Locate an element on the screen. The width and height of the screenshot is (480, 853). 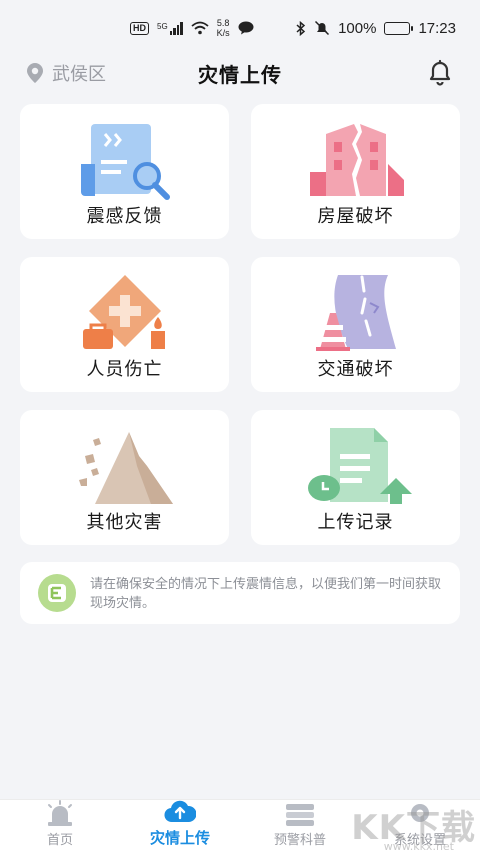
chat-bubble-icon is located at coordinates (246, 28).